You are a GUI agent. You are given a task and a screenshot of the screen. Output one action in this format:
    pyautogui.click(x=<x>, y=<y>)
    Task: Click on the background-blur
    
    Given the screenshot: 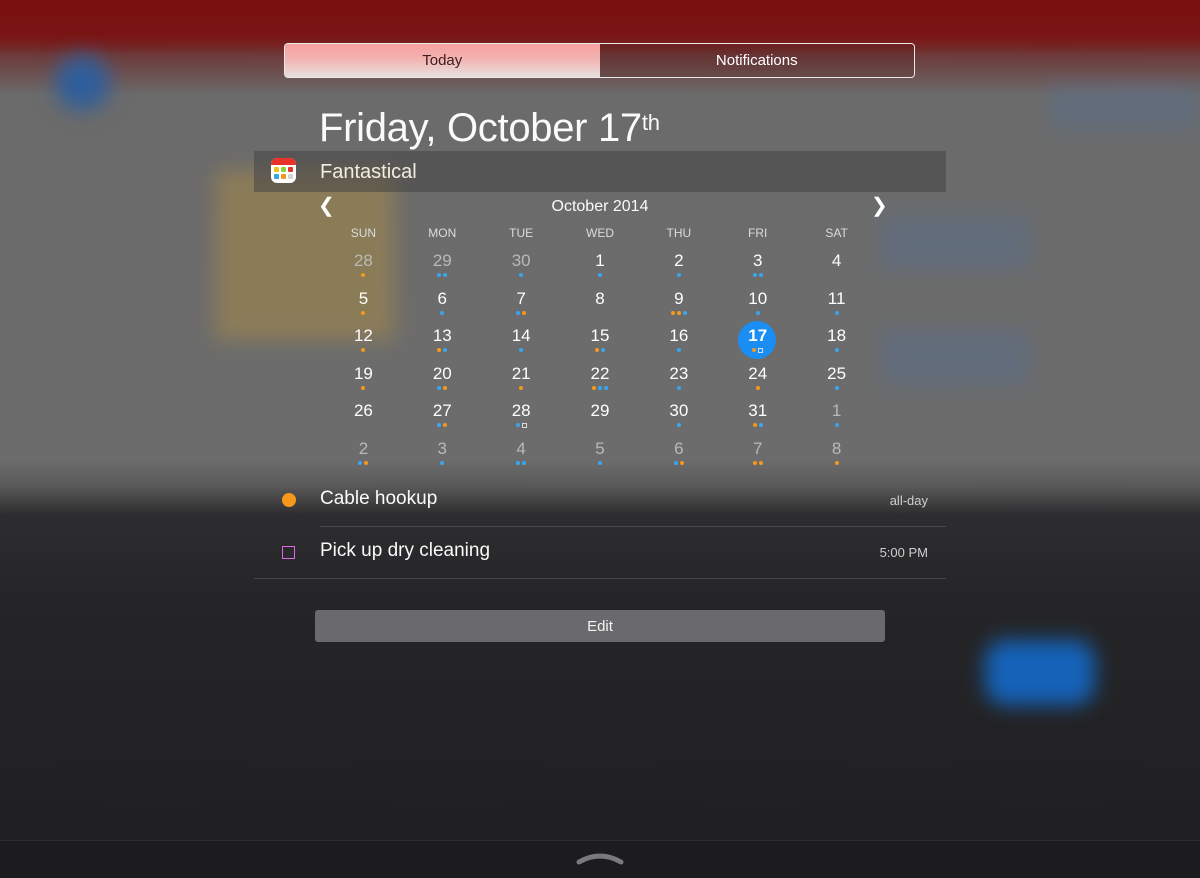 What is the action you would take?
    pyautogui.click(x=82, y=82)
    